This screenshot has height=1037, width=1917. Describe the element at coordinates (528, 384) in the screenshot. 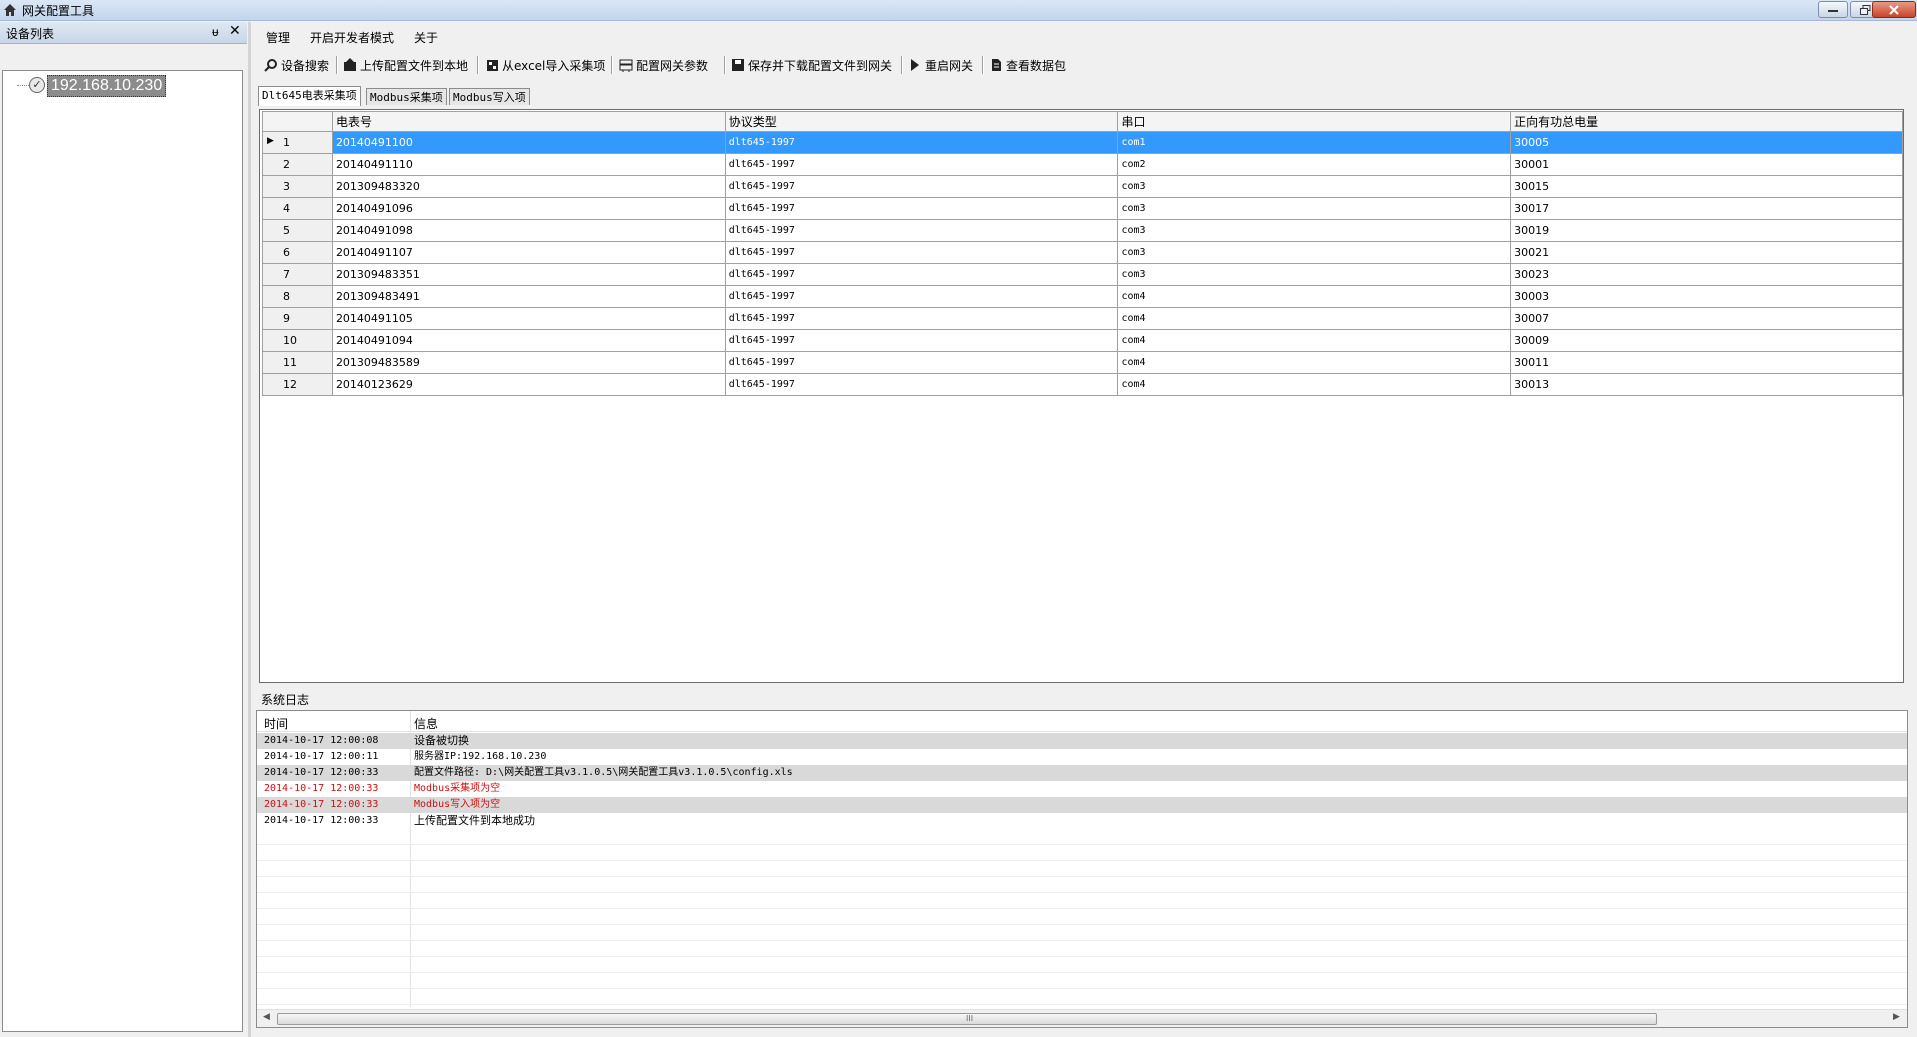

I see `cell-meter: 20140123629` at that location.